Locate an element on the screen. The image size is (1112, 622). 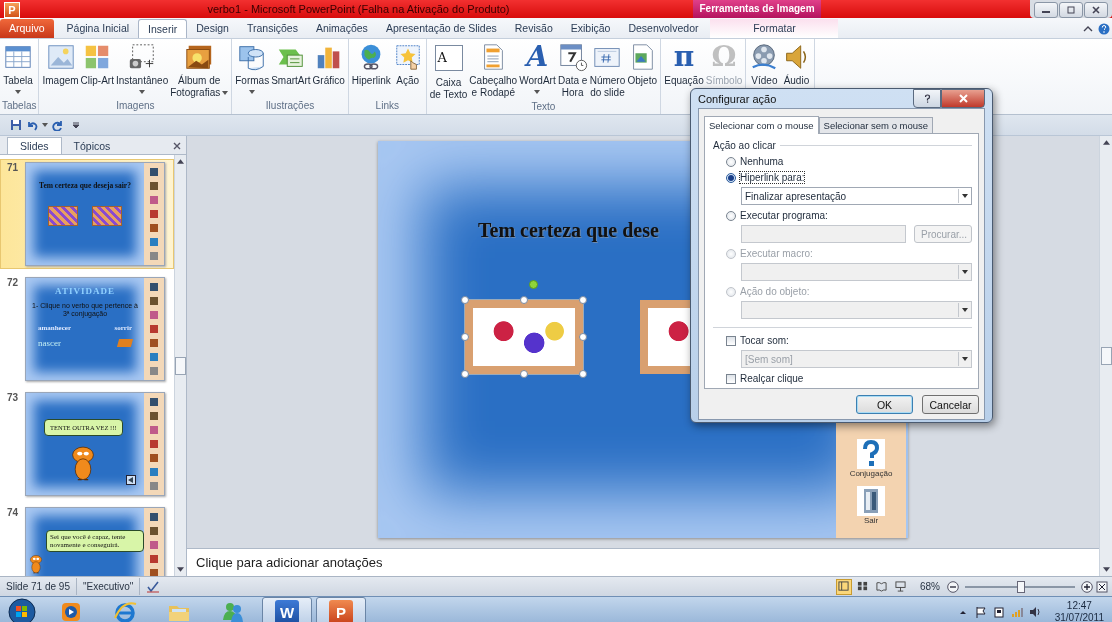
slide-title: Tem certeza que dese is located at coordinates (568, 230).